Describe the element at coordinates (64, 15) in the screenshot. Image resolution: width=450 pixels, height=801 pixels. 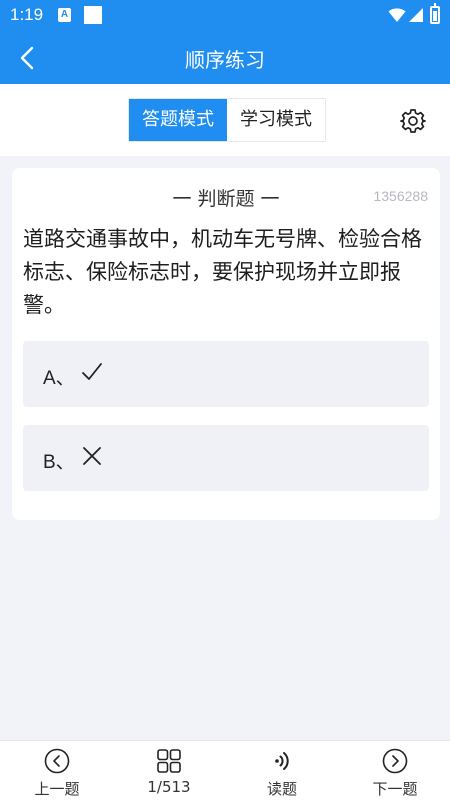
I see `a-notification-icon: A` at that location.